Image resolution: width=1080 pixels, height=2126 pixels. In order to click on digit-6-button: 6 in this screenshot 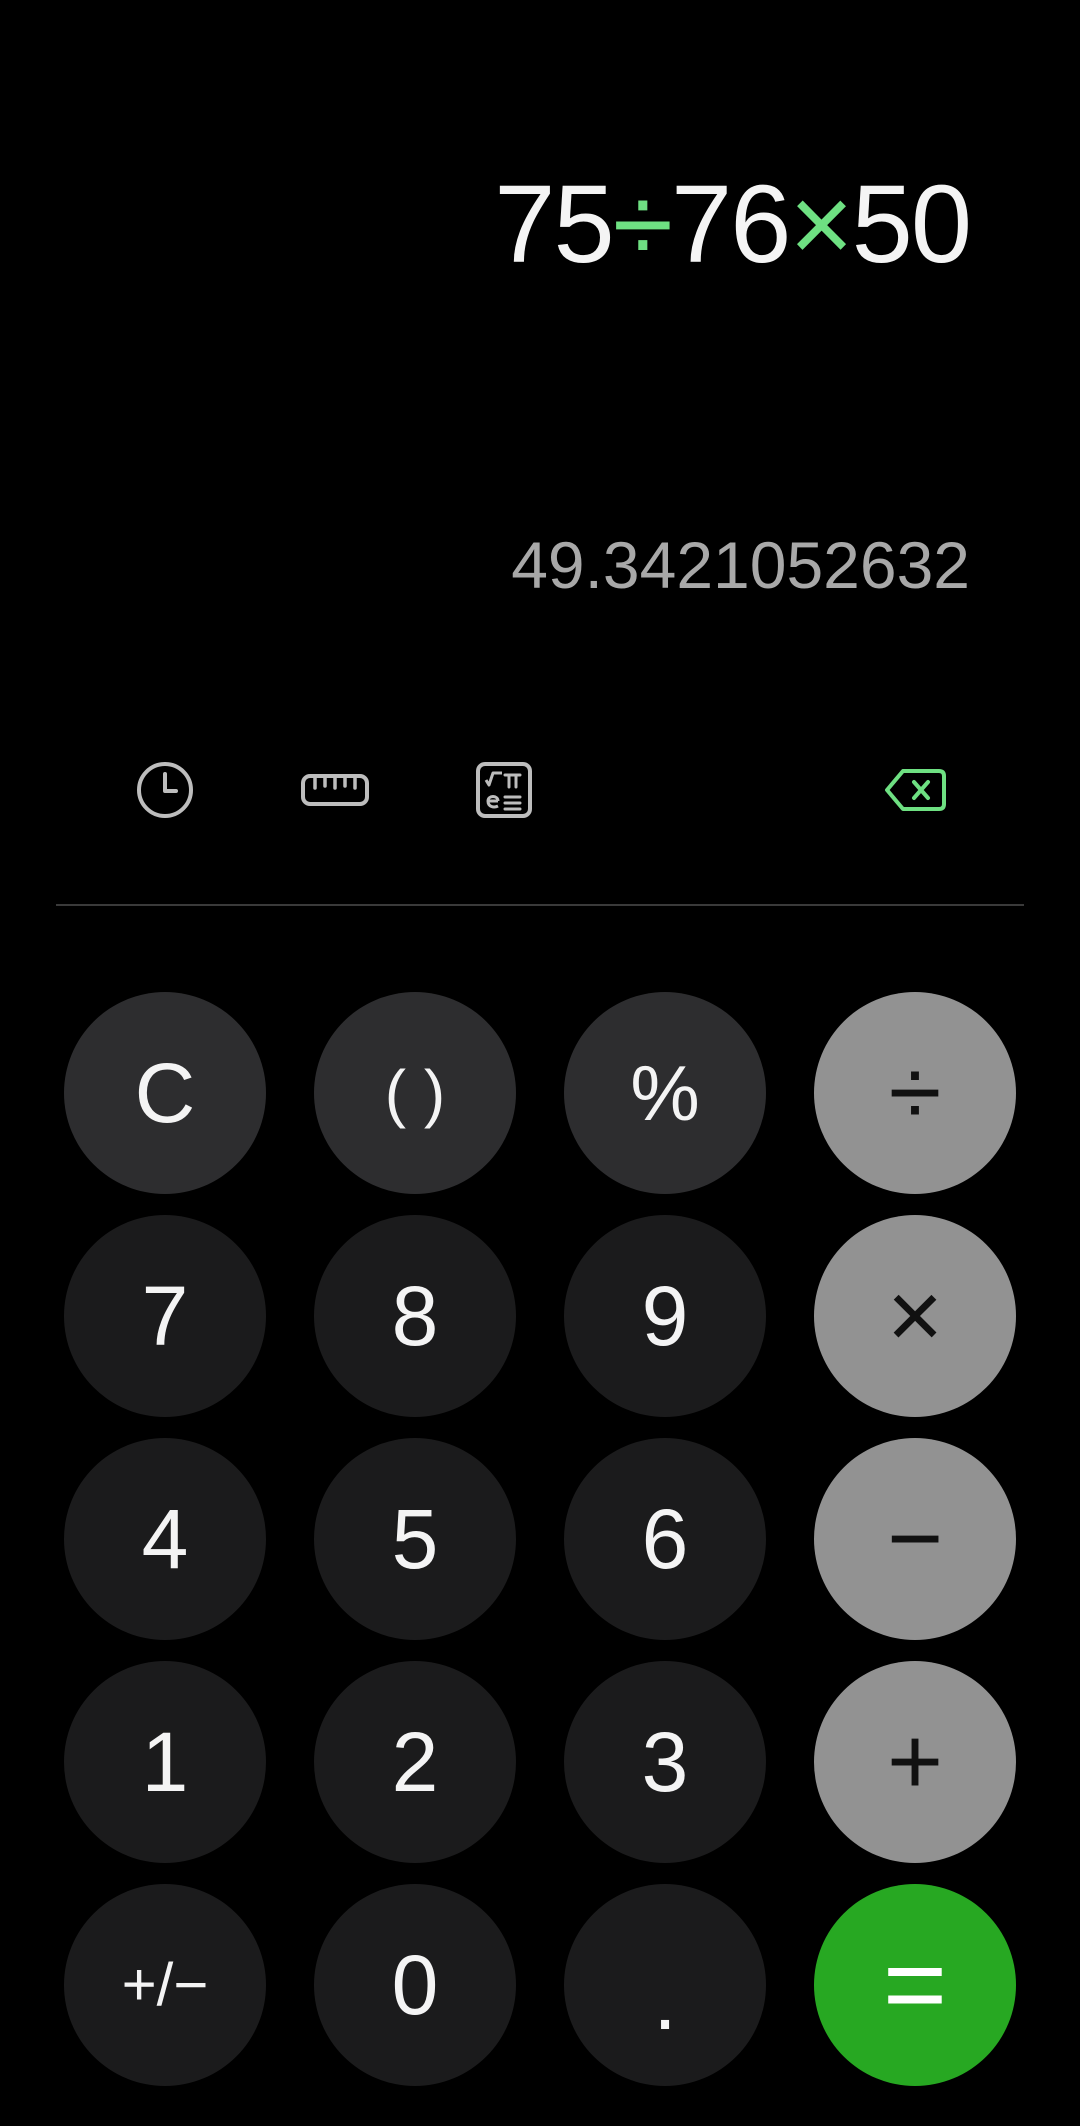, I will do `click(665, 1539)`.